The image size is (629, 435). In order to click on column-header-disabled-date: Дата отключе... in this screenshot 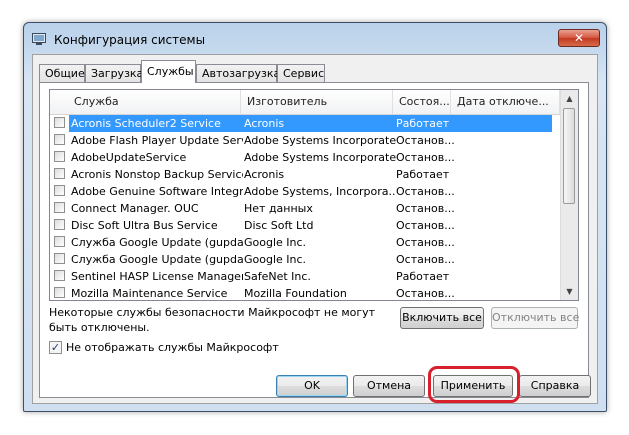, I will do `click(505, 102)`.